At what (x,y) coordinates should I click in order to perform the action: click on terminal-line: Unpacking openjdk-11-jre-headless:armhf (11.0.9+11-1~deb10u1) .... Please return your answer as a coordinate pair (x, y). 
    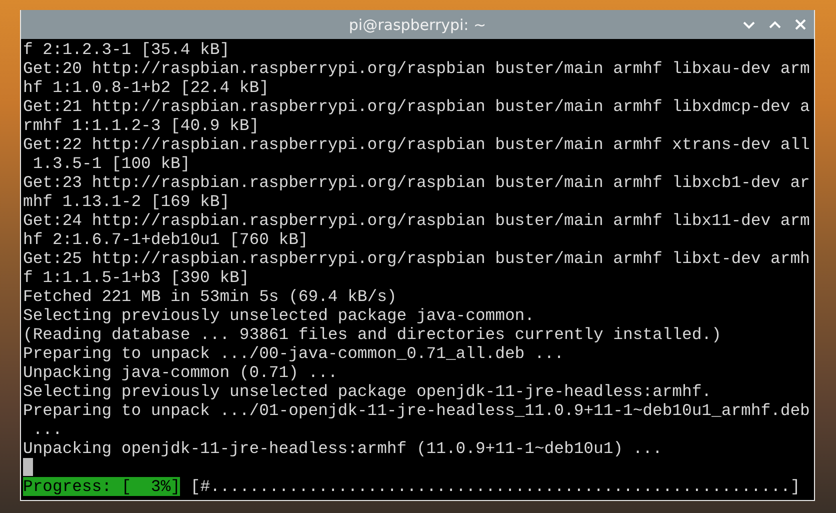
    Looking at the image, I should click on (343, 448).